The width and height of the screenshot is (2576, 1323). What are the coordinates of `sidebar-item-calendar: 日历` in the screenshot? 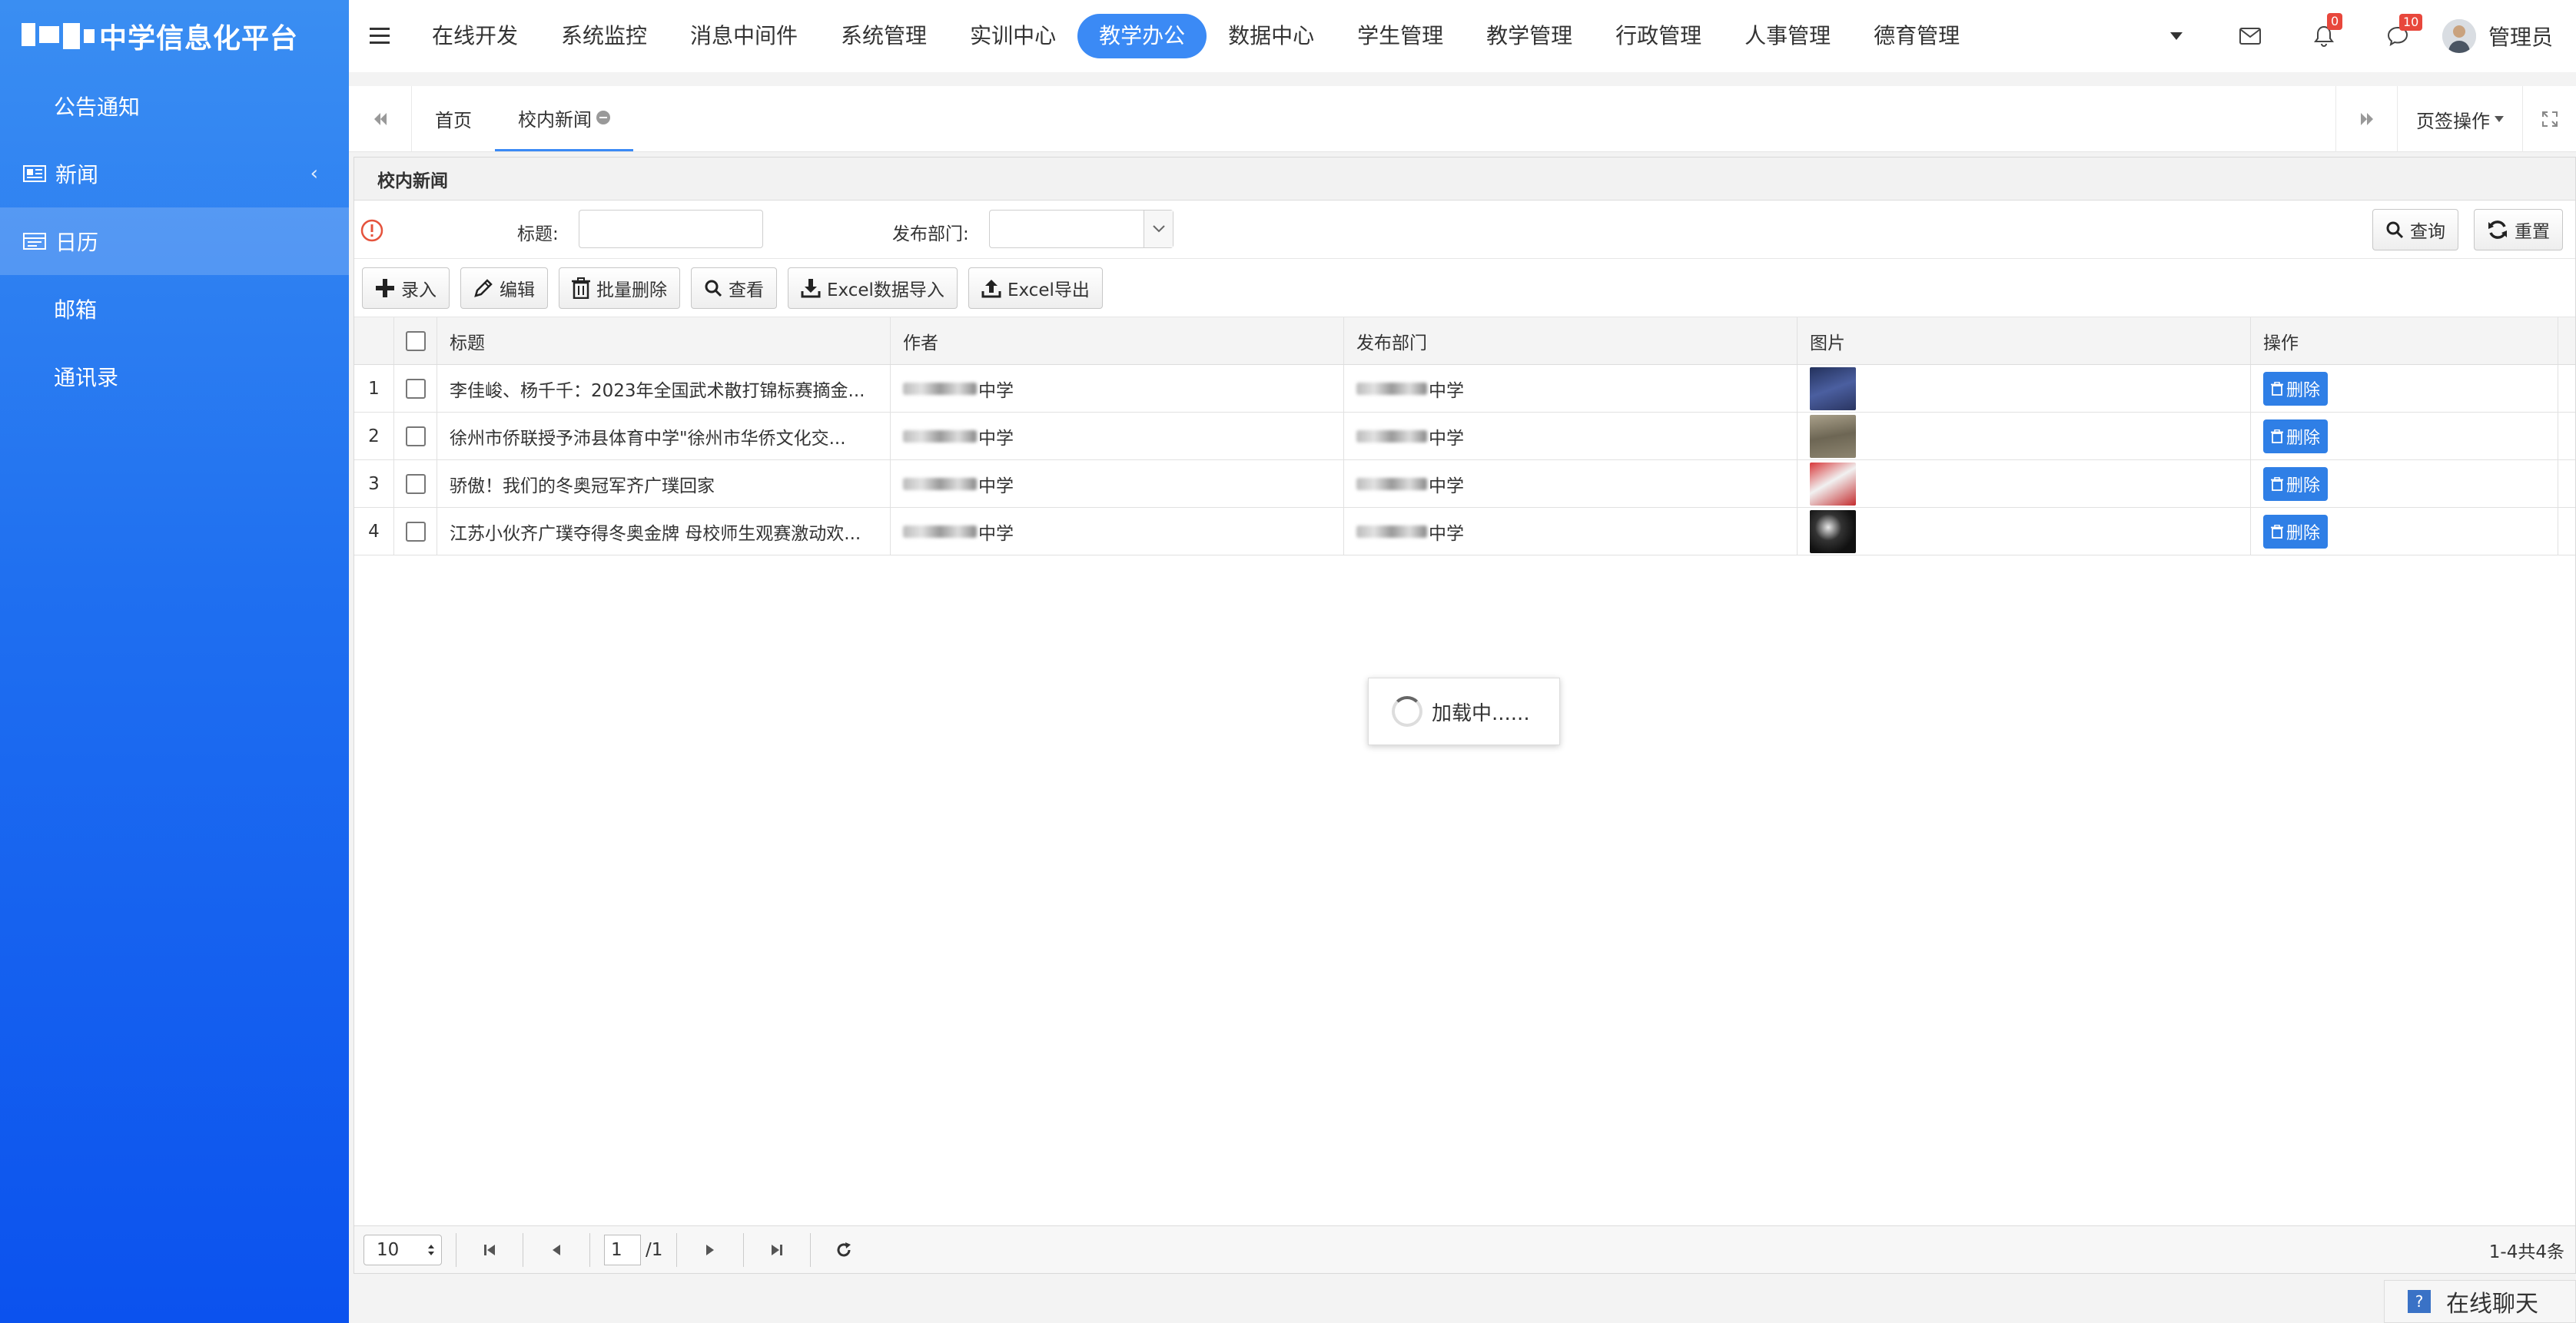 It's located at (174, 241).